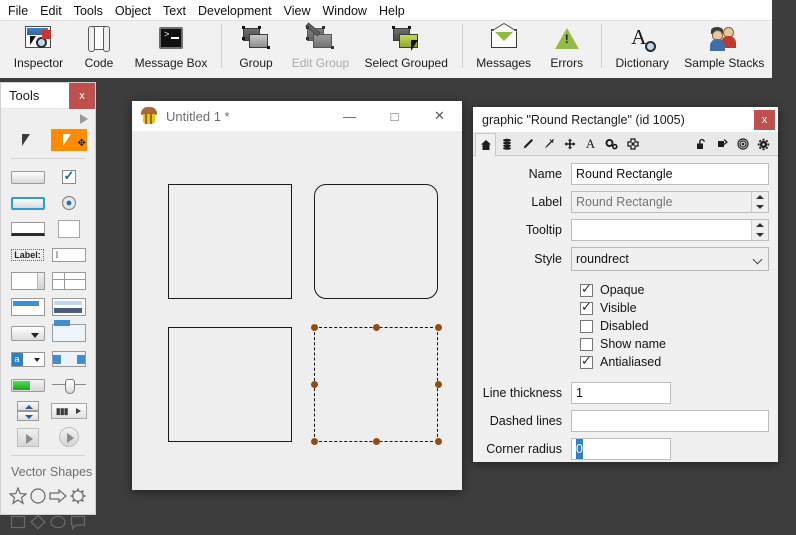 The image size is (796, 535). What do you see at coordinates (28, 307) in the screenshot?
I see `tool-list-field` at bounding box center [28, 307].